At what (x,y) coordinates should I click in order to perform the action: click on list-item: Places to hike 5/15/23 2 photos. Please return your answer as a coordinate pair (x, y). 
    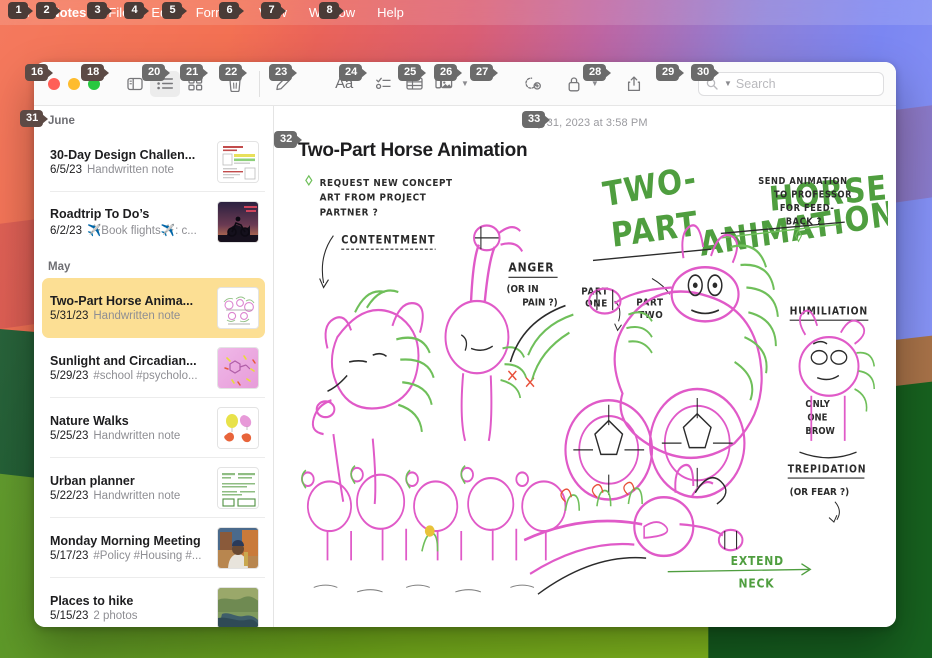
    Looking at the image, I should click on (153, 602).